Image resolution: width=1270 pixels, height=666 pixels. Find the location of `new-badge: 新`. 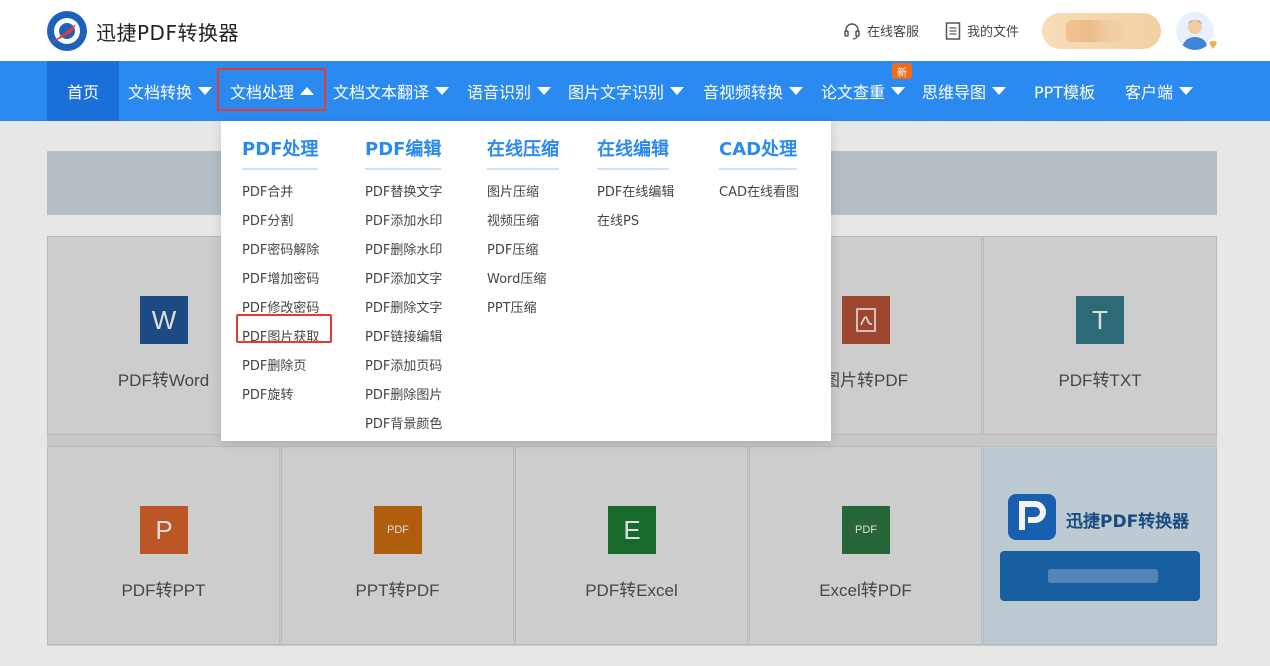

new-badge: 新 is located at coordinates (902, 71).